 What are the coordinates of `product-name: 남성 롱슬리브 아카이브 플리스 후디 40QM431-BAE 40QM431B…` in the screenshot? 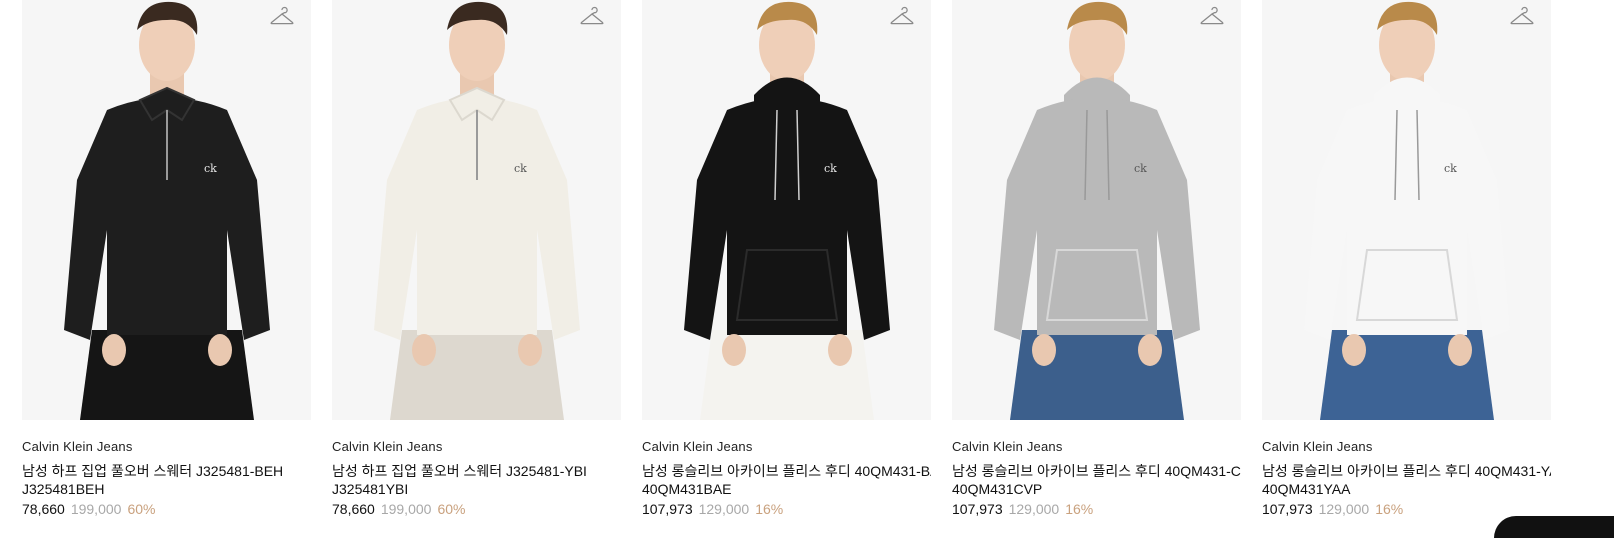 It's located at (786, 480).